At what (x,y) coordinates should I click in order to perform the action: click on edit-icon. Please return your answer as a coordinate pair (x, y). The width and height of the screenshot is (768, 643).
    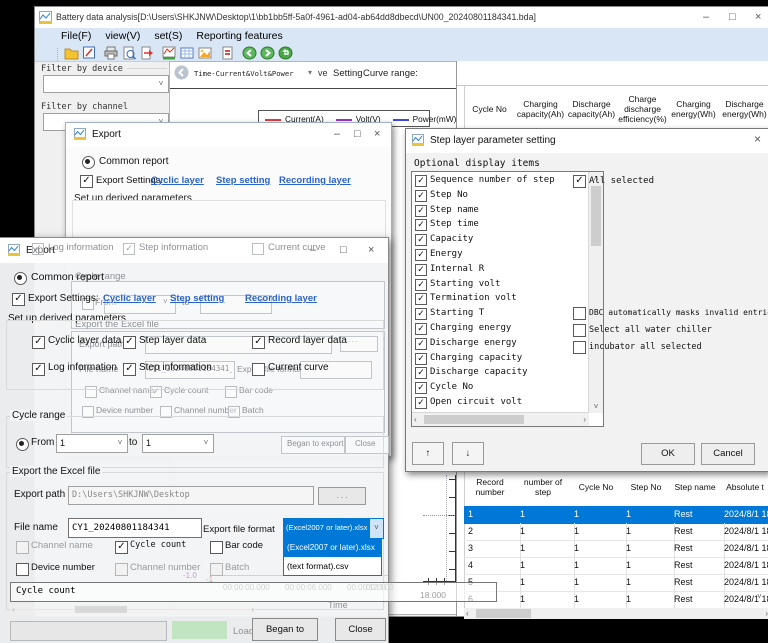
    Looking at the image, I should click on (90, 53).